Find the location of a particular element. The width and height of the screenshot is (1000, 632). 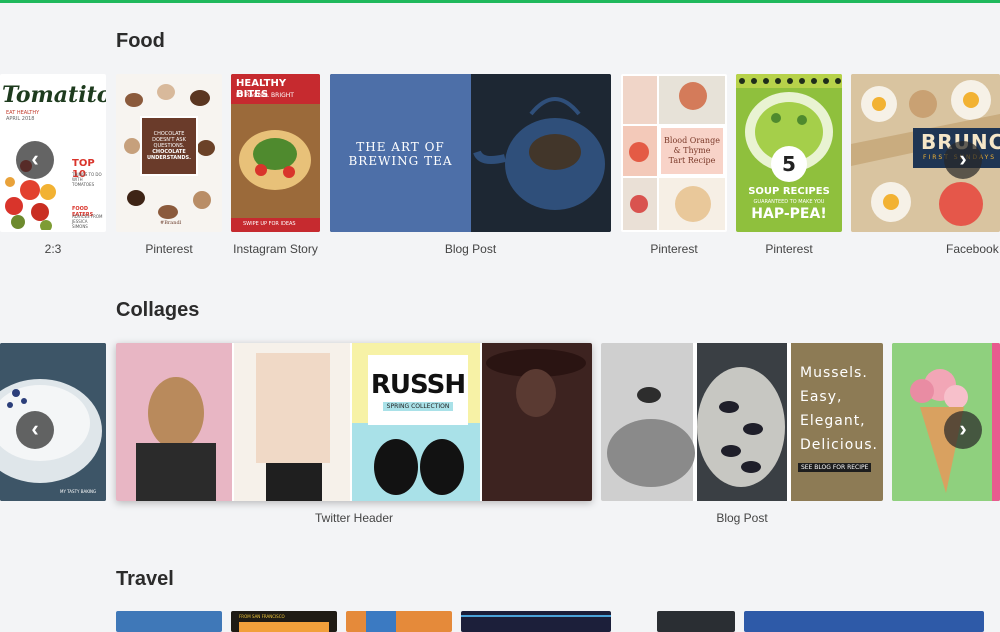

blood-orange-title-box: Blood Orange & Thyme Tart Recipe is located at coordinates (692, 151).